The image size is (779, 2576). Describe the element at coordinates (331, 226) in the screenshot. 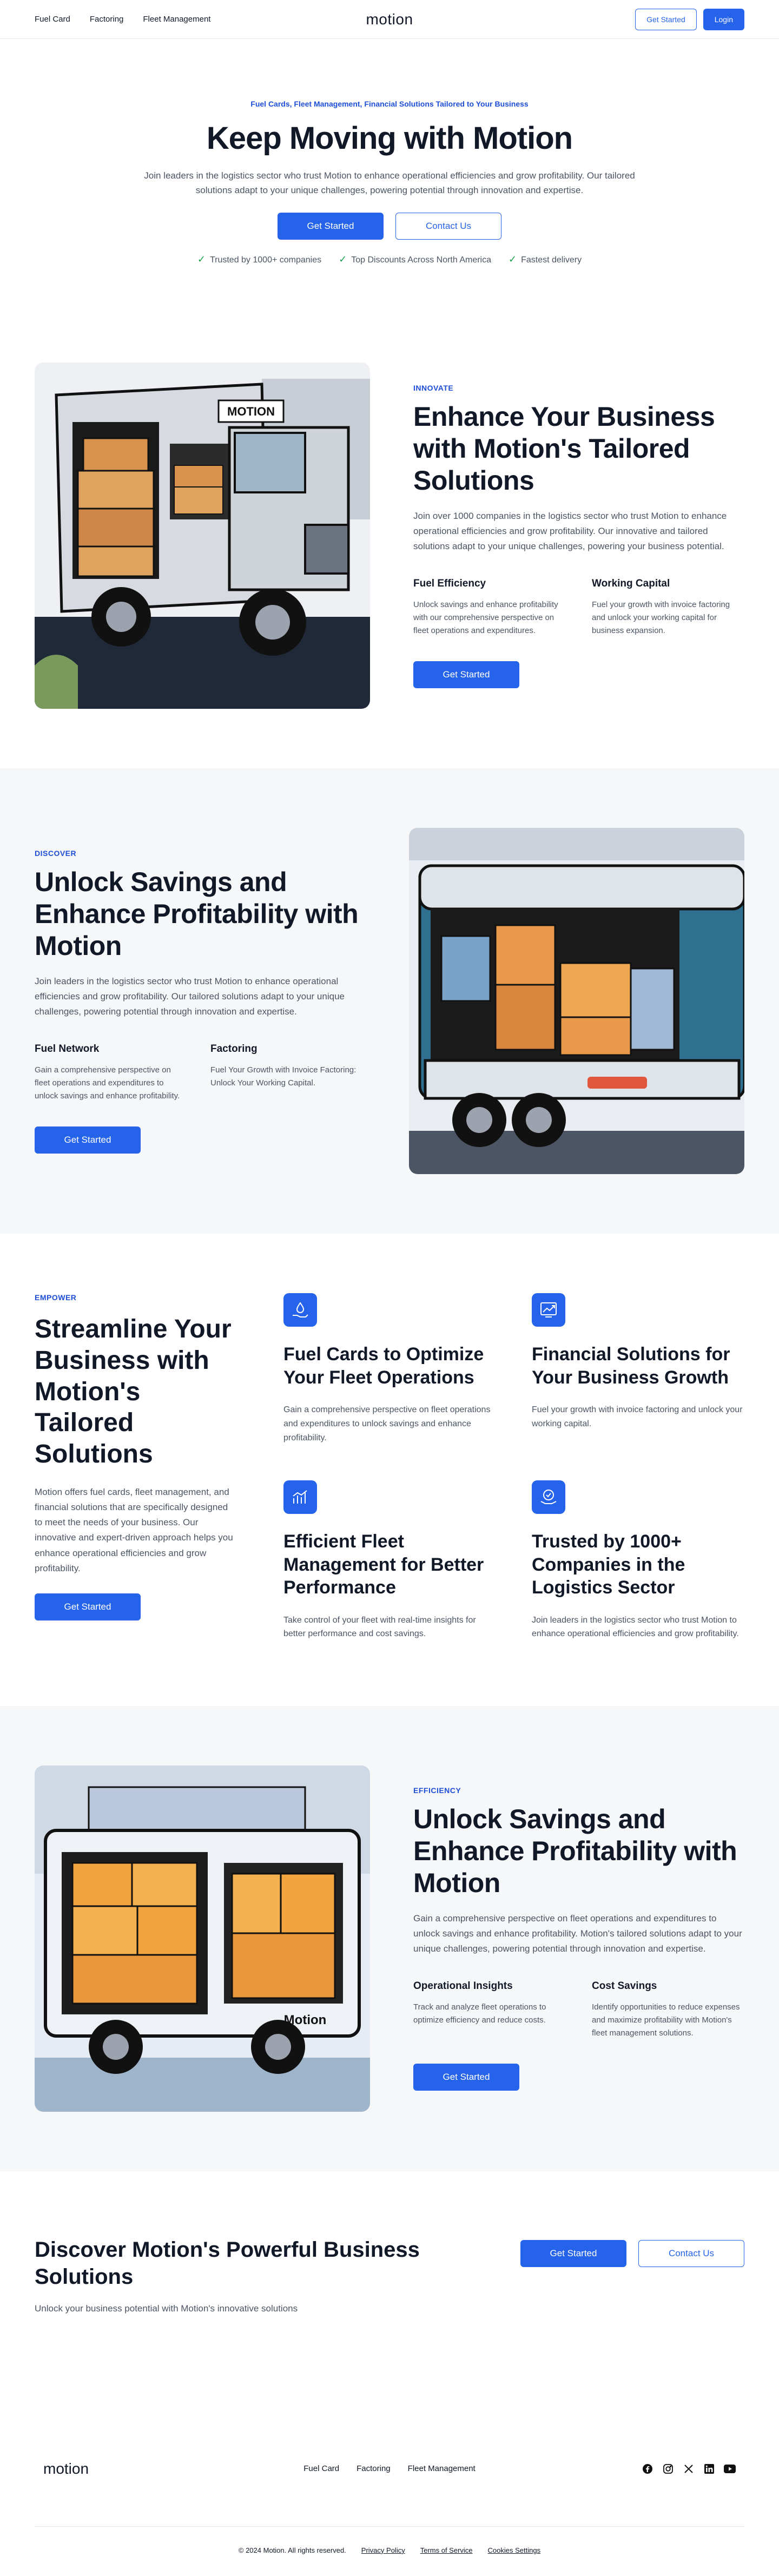

I see `hero-get-started-button: Get Started` at that location.